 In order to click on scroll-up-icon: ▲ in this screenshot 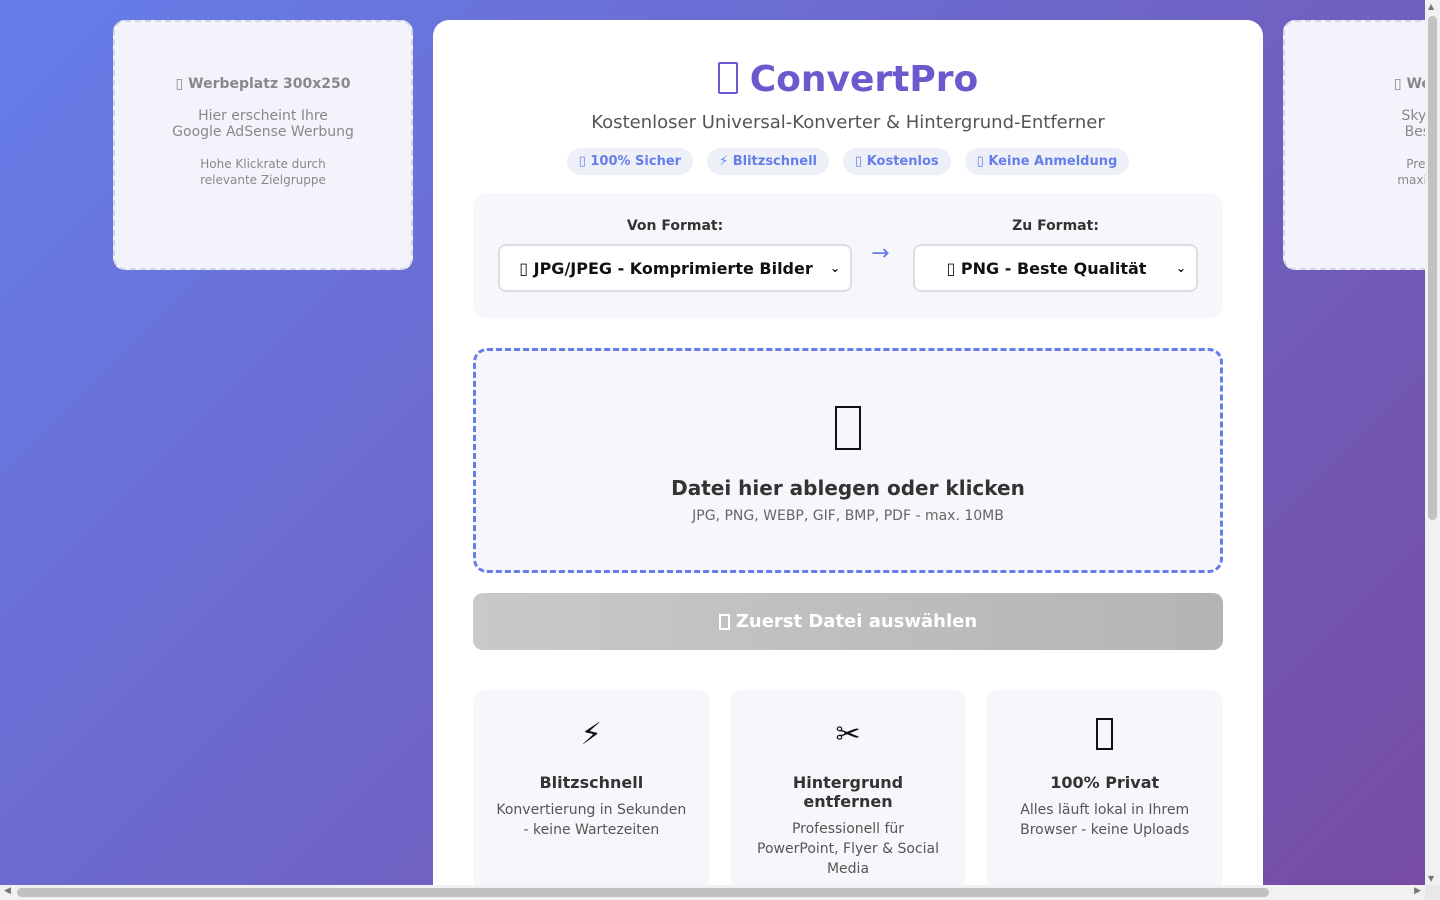, I will do `click(1431, 6)`.